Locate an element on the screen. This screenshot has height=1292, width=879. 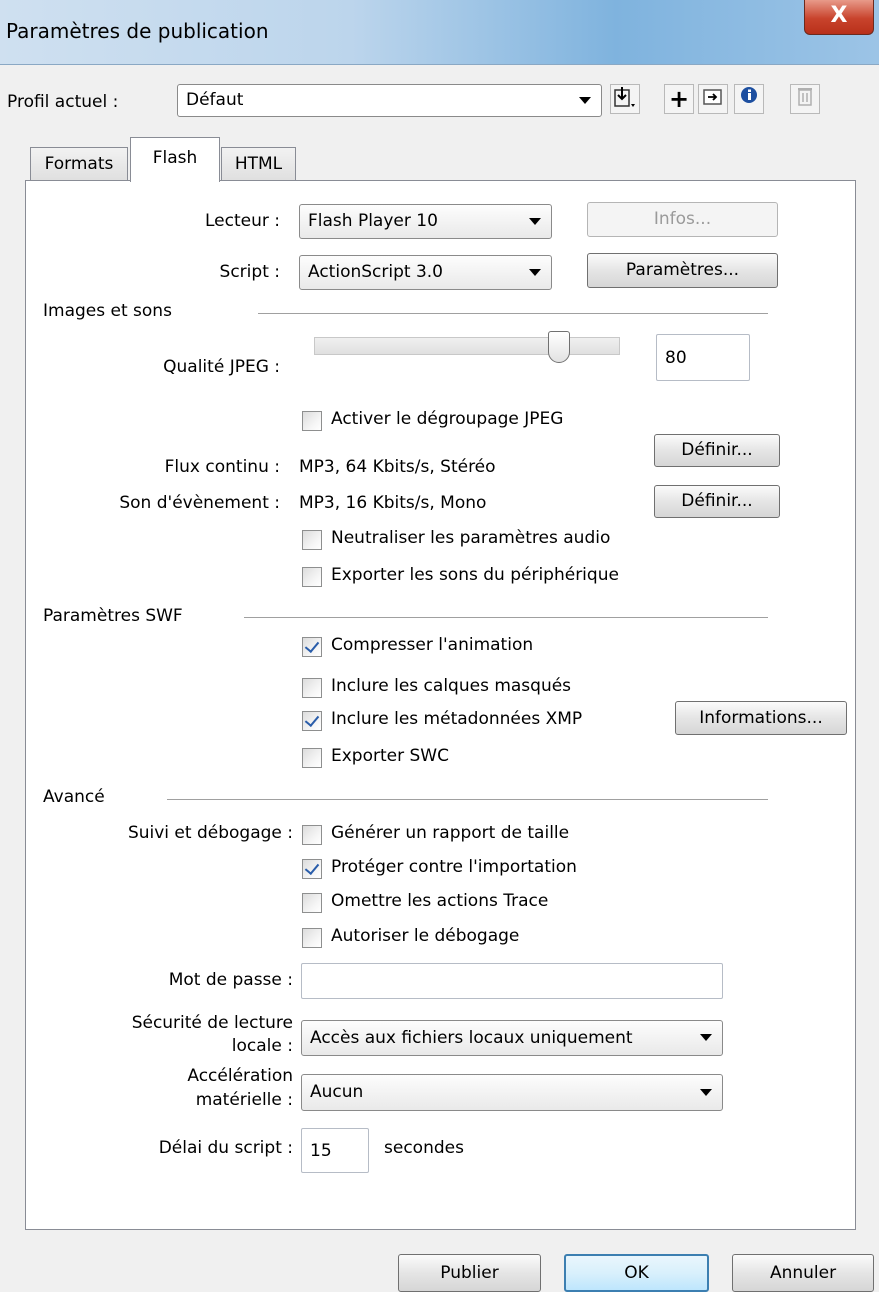
tab-formats-label: Formats is located at coordinates (79, 164).